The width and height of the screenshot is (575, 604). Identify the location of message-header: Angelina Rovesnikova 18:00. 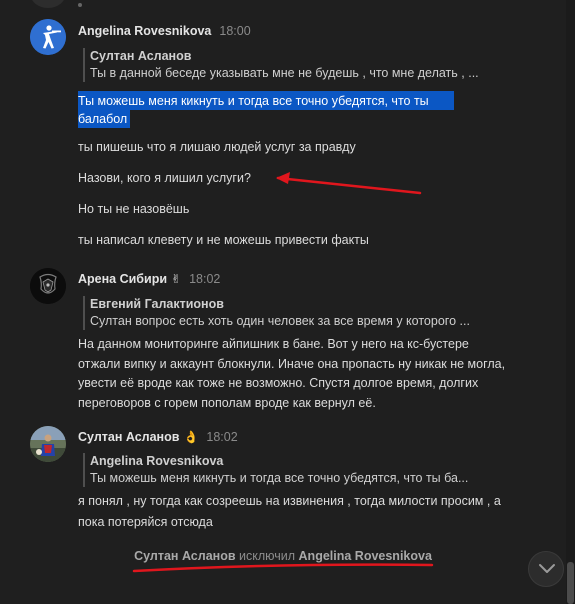
(164, 31).